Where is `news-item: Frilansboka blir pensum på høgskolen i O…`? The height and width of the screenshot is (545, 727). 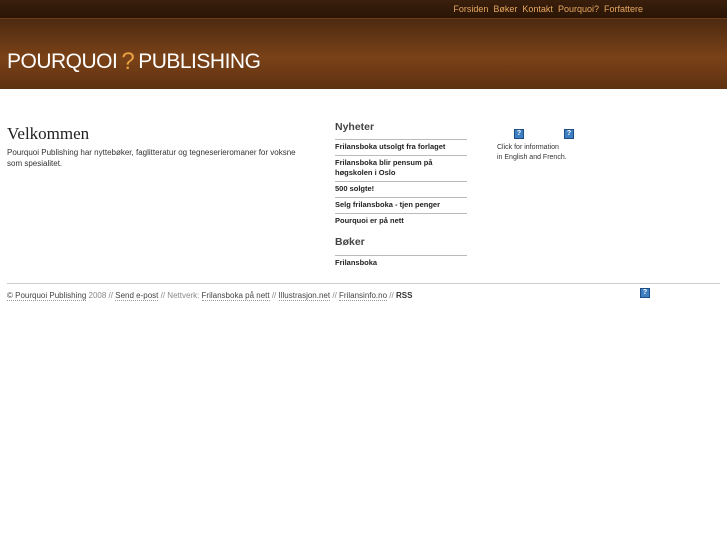
news-item: Frilansboka blir pensum på høgskolen i O… is located at coordinates (401, 168).